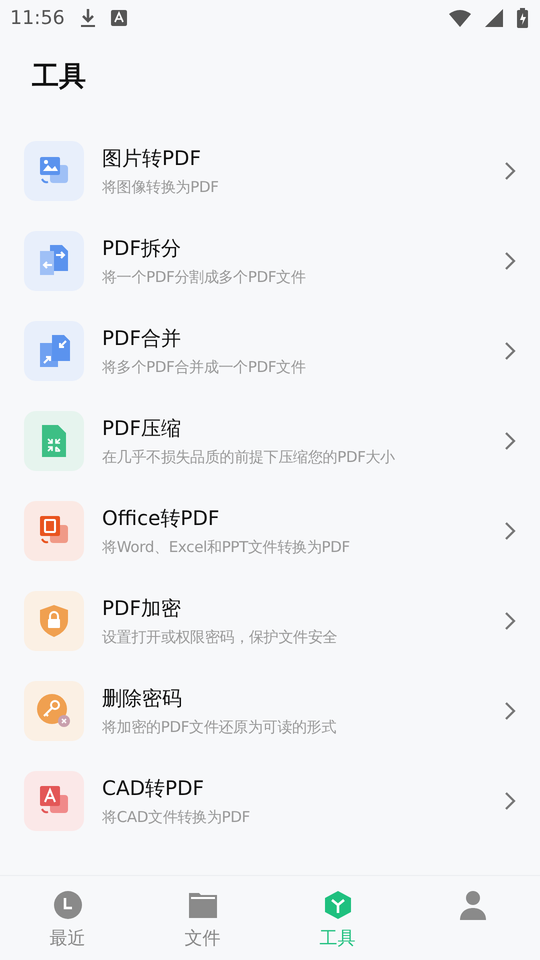  What do you see at coordinates (270, 621) in the screenshot?
I see `tool-item: PDF加密 设置打开或权限密码，保护文件安全` at bounding box center [270, 621].